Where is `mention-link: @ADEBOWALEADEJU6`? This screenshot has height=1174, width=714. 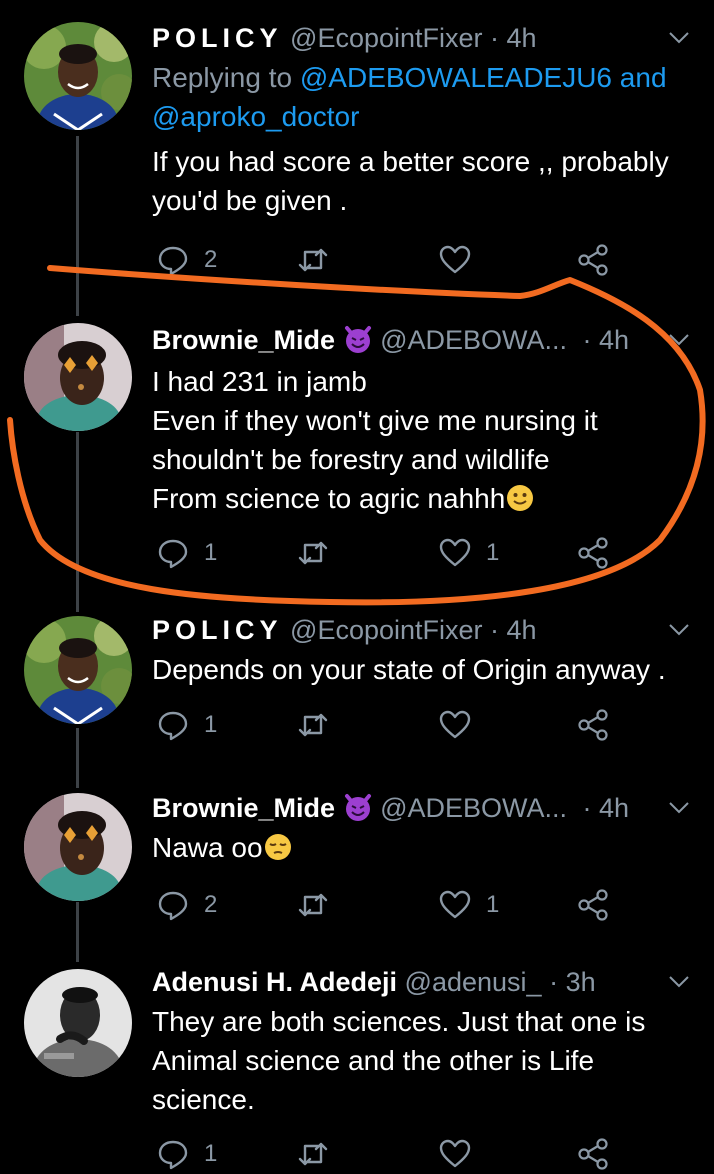
mention-link: @ADEBOWALEADEJU6 is located at coordinates (456, 77).